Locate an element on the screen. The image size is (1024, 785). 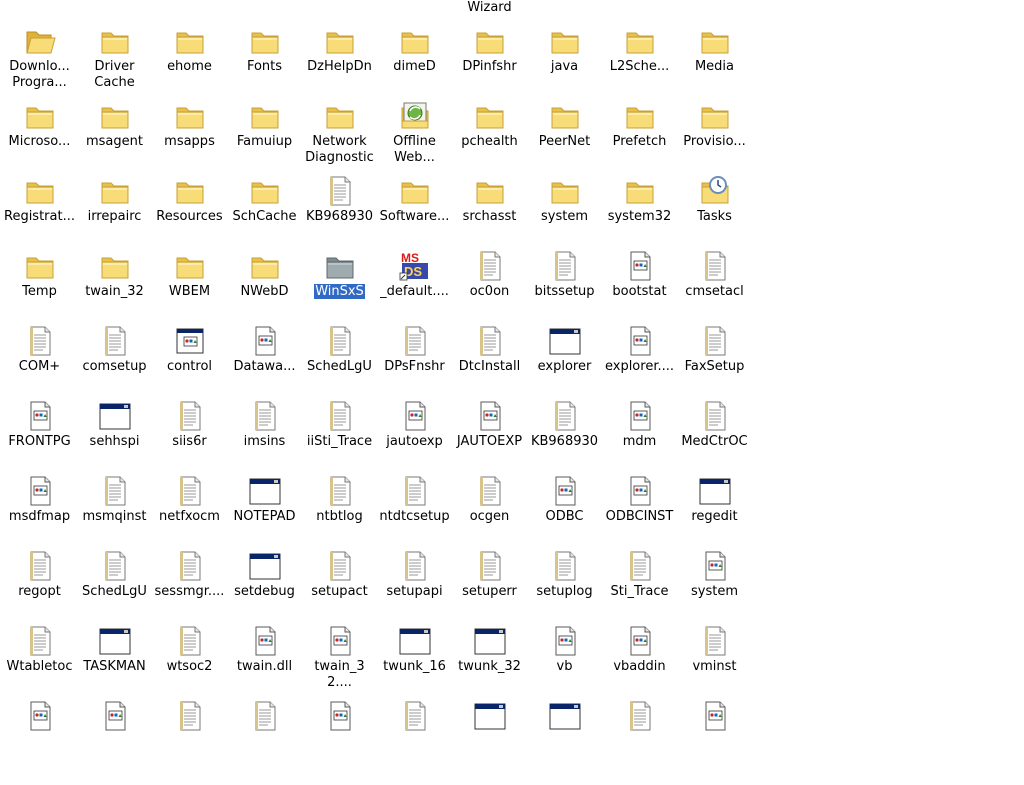
file-item: WinSxS is located at coordinates (339, 282).